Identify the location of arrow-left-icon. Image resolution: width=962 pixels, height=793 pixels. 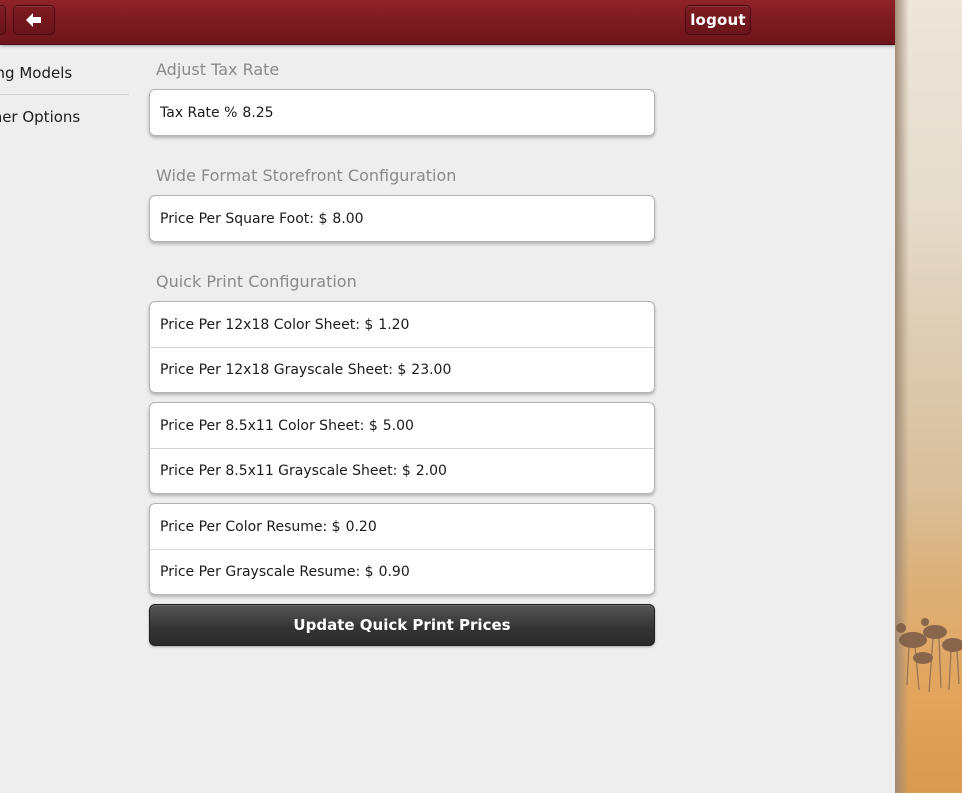
(33, 20).